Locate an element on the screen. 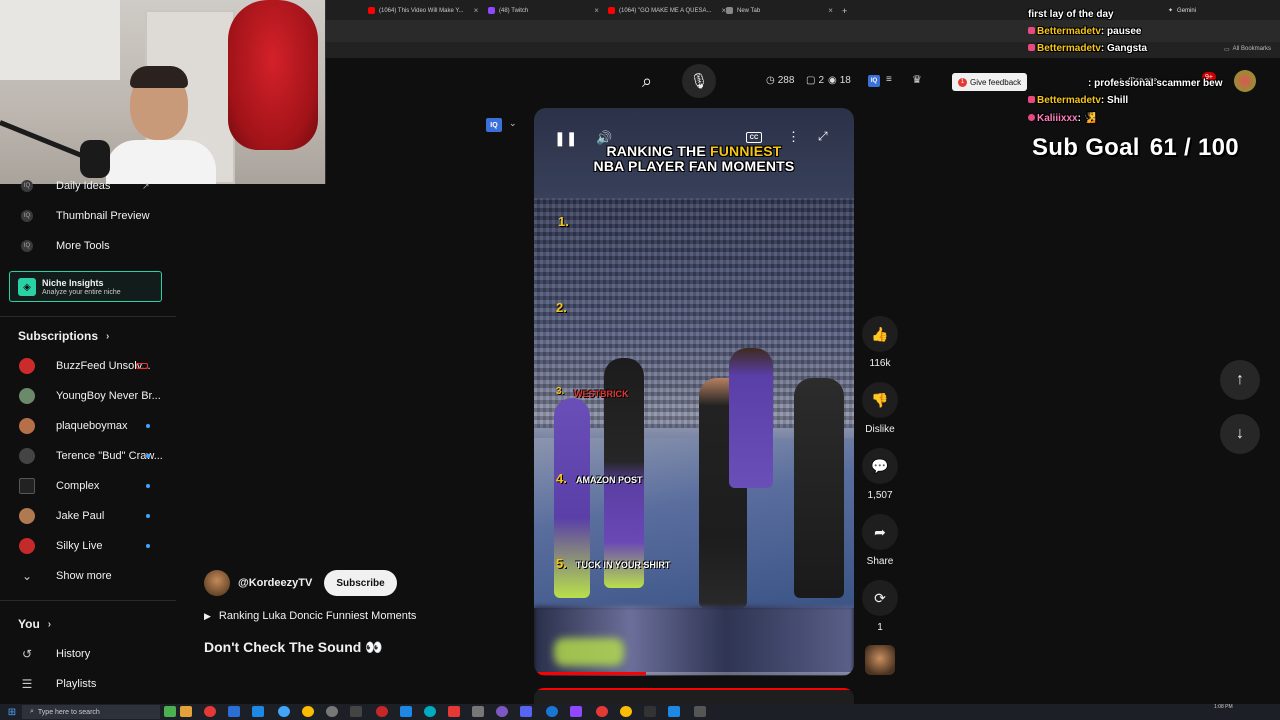 This screenshot has width=1280, height=720. next-short-peek is located at coordinates (694, 696).